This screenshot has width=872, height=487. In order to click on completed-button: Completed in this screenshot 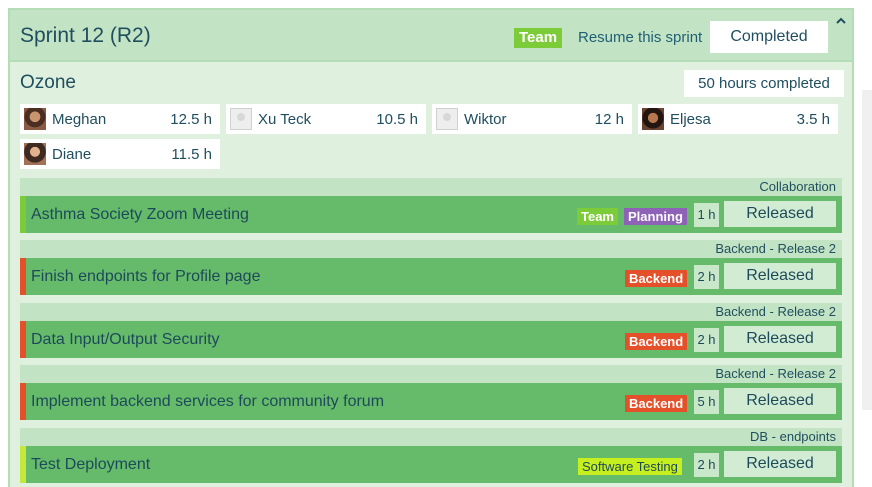, I will do `click(769, 37)`.